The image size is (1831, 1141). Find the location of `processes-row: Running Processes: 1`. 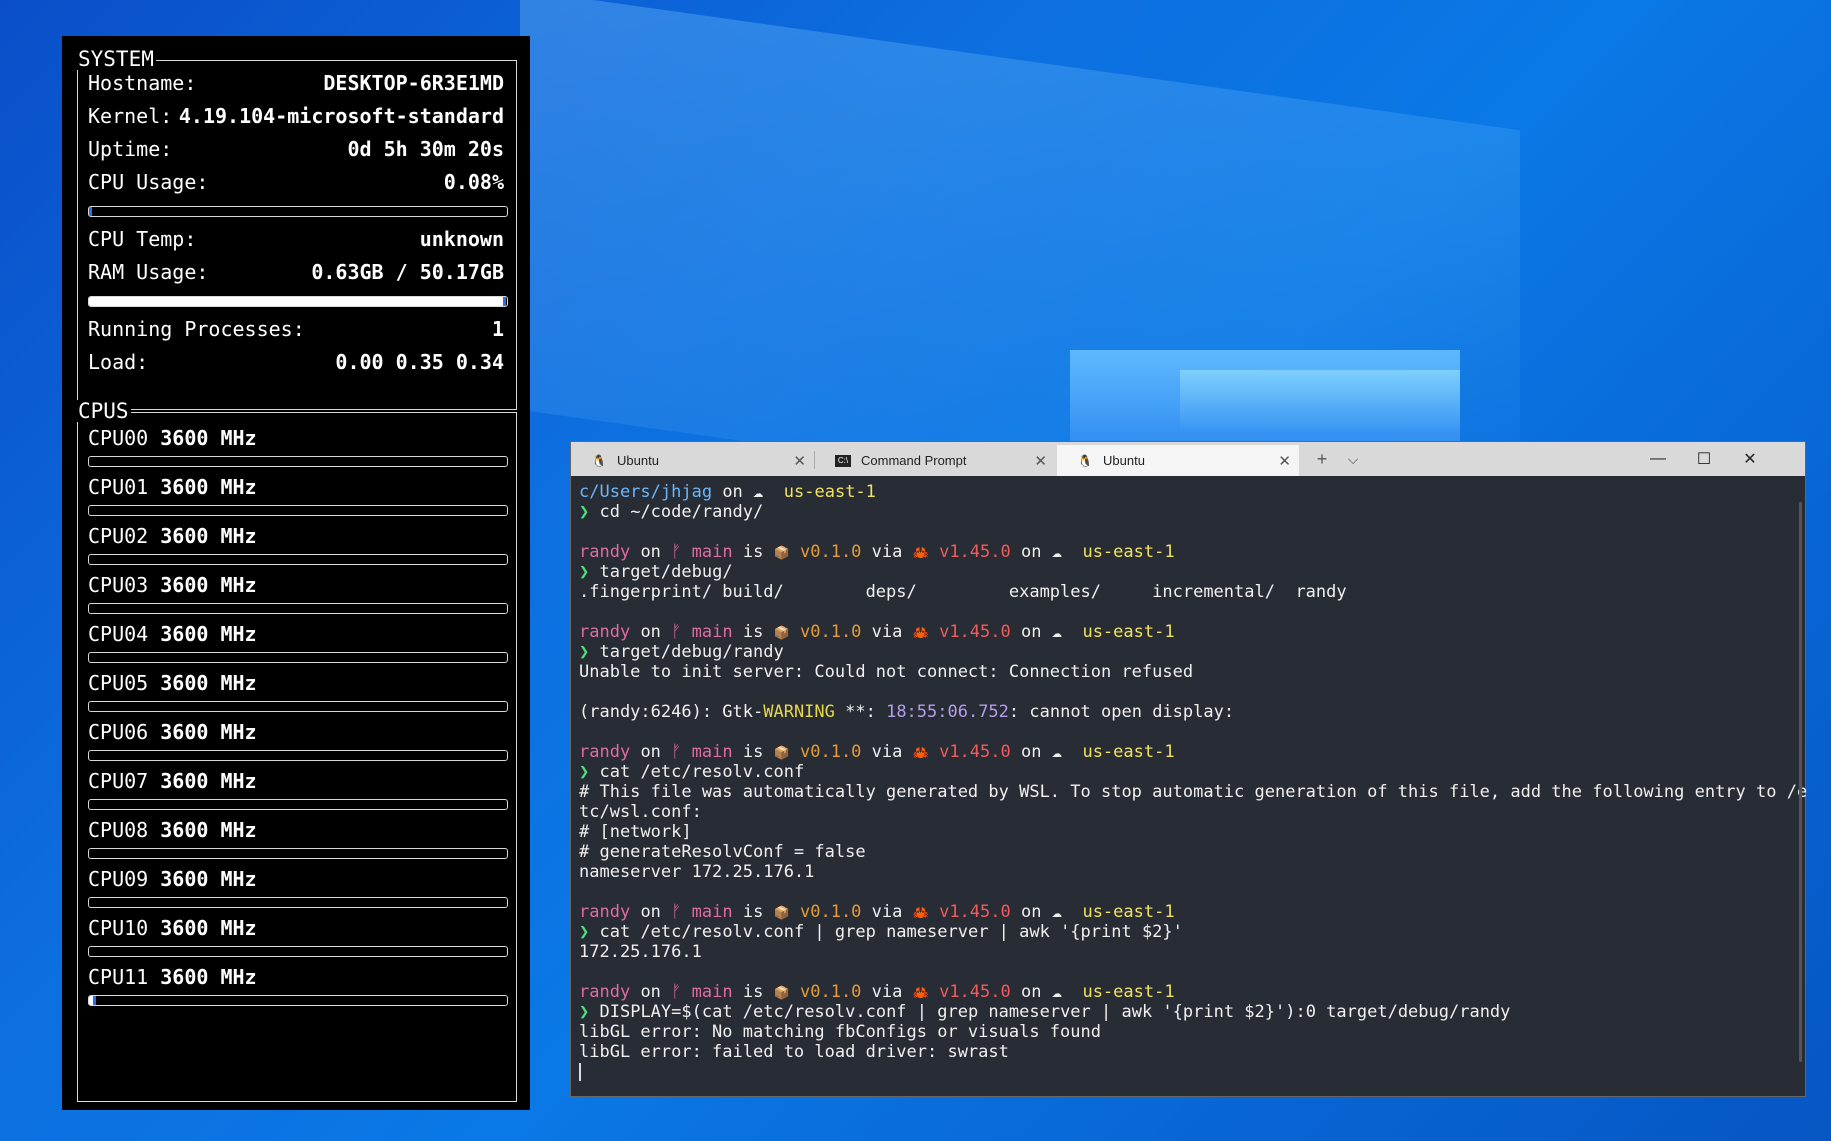

processes-row: Running Processes: 1 is located at coordinates (296, 329).